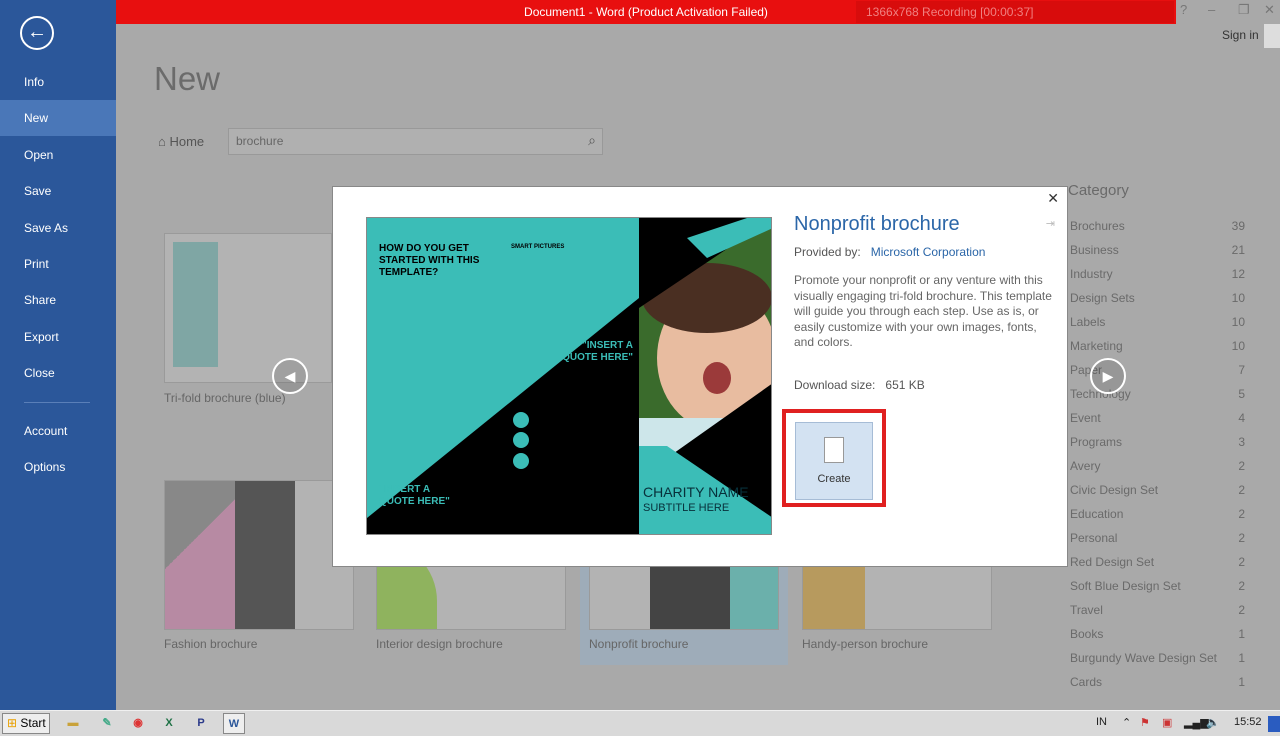 Image resolution: width=1280 pixels, height=736 pixels. What do you see at coordinates (1087, 634) in the screenshot?
I see `category-name: Books` at bounding box center [1087, 634].